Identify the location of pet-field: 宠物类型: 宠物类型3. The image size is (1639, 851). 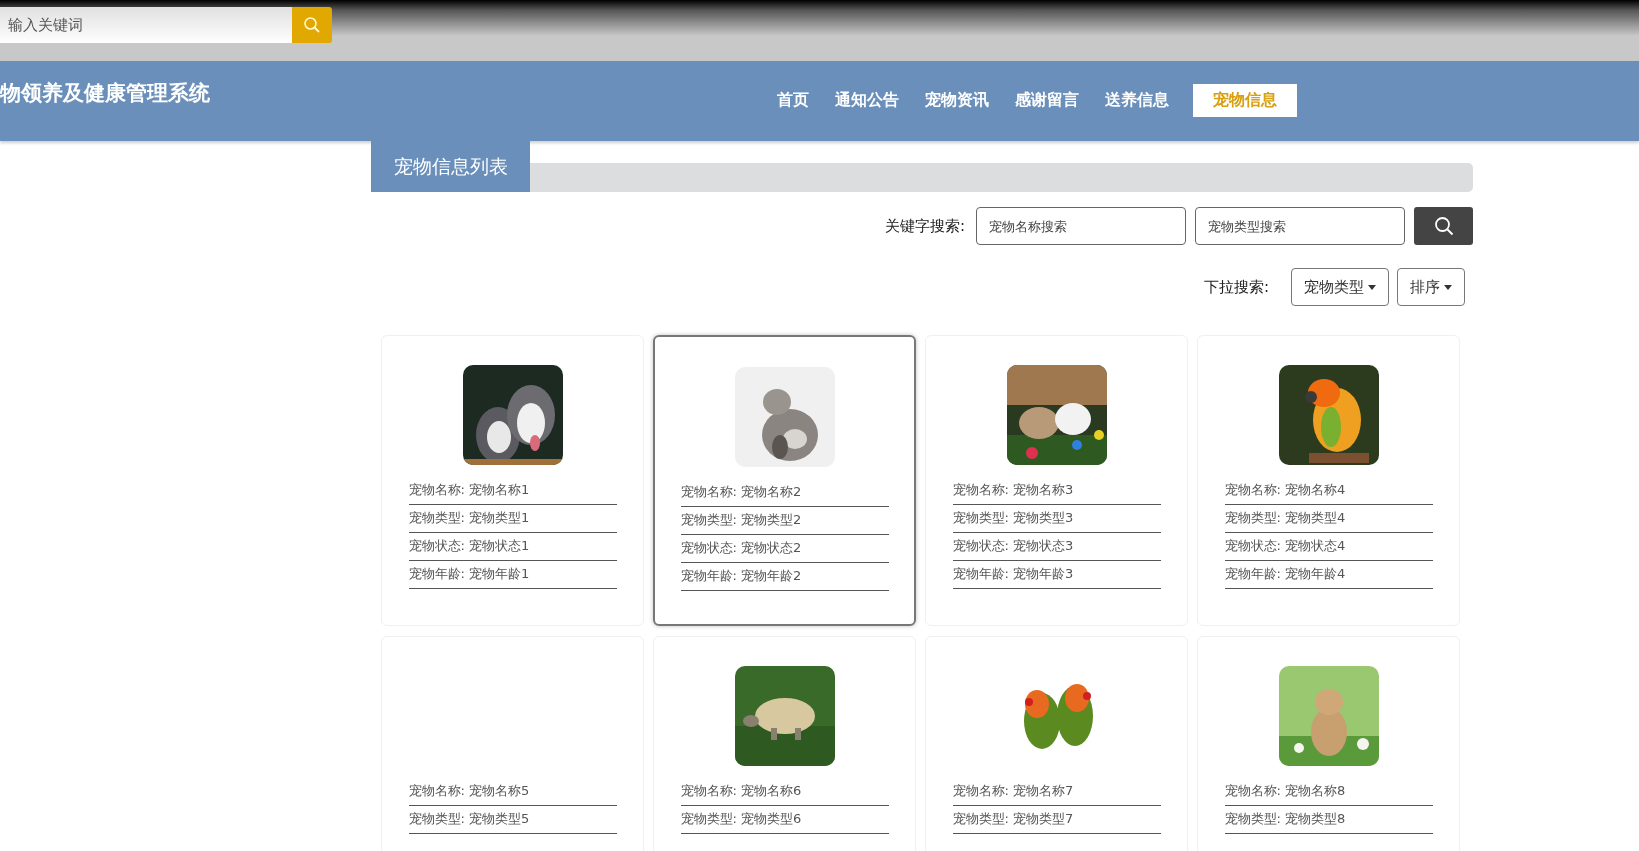
(1056, 519).